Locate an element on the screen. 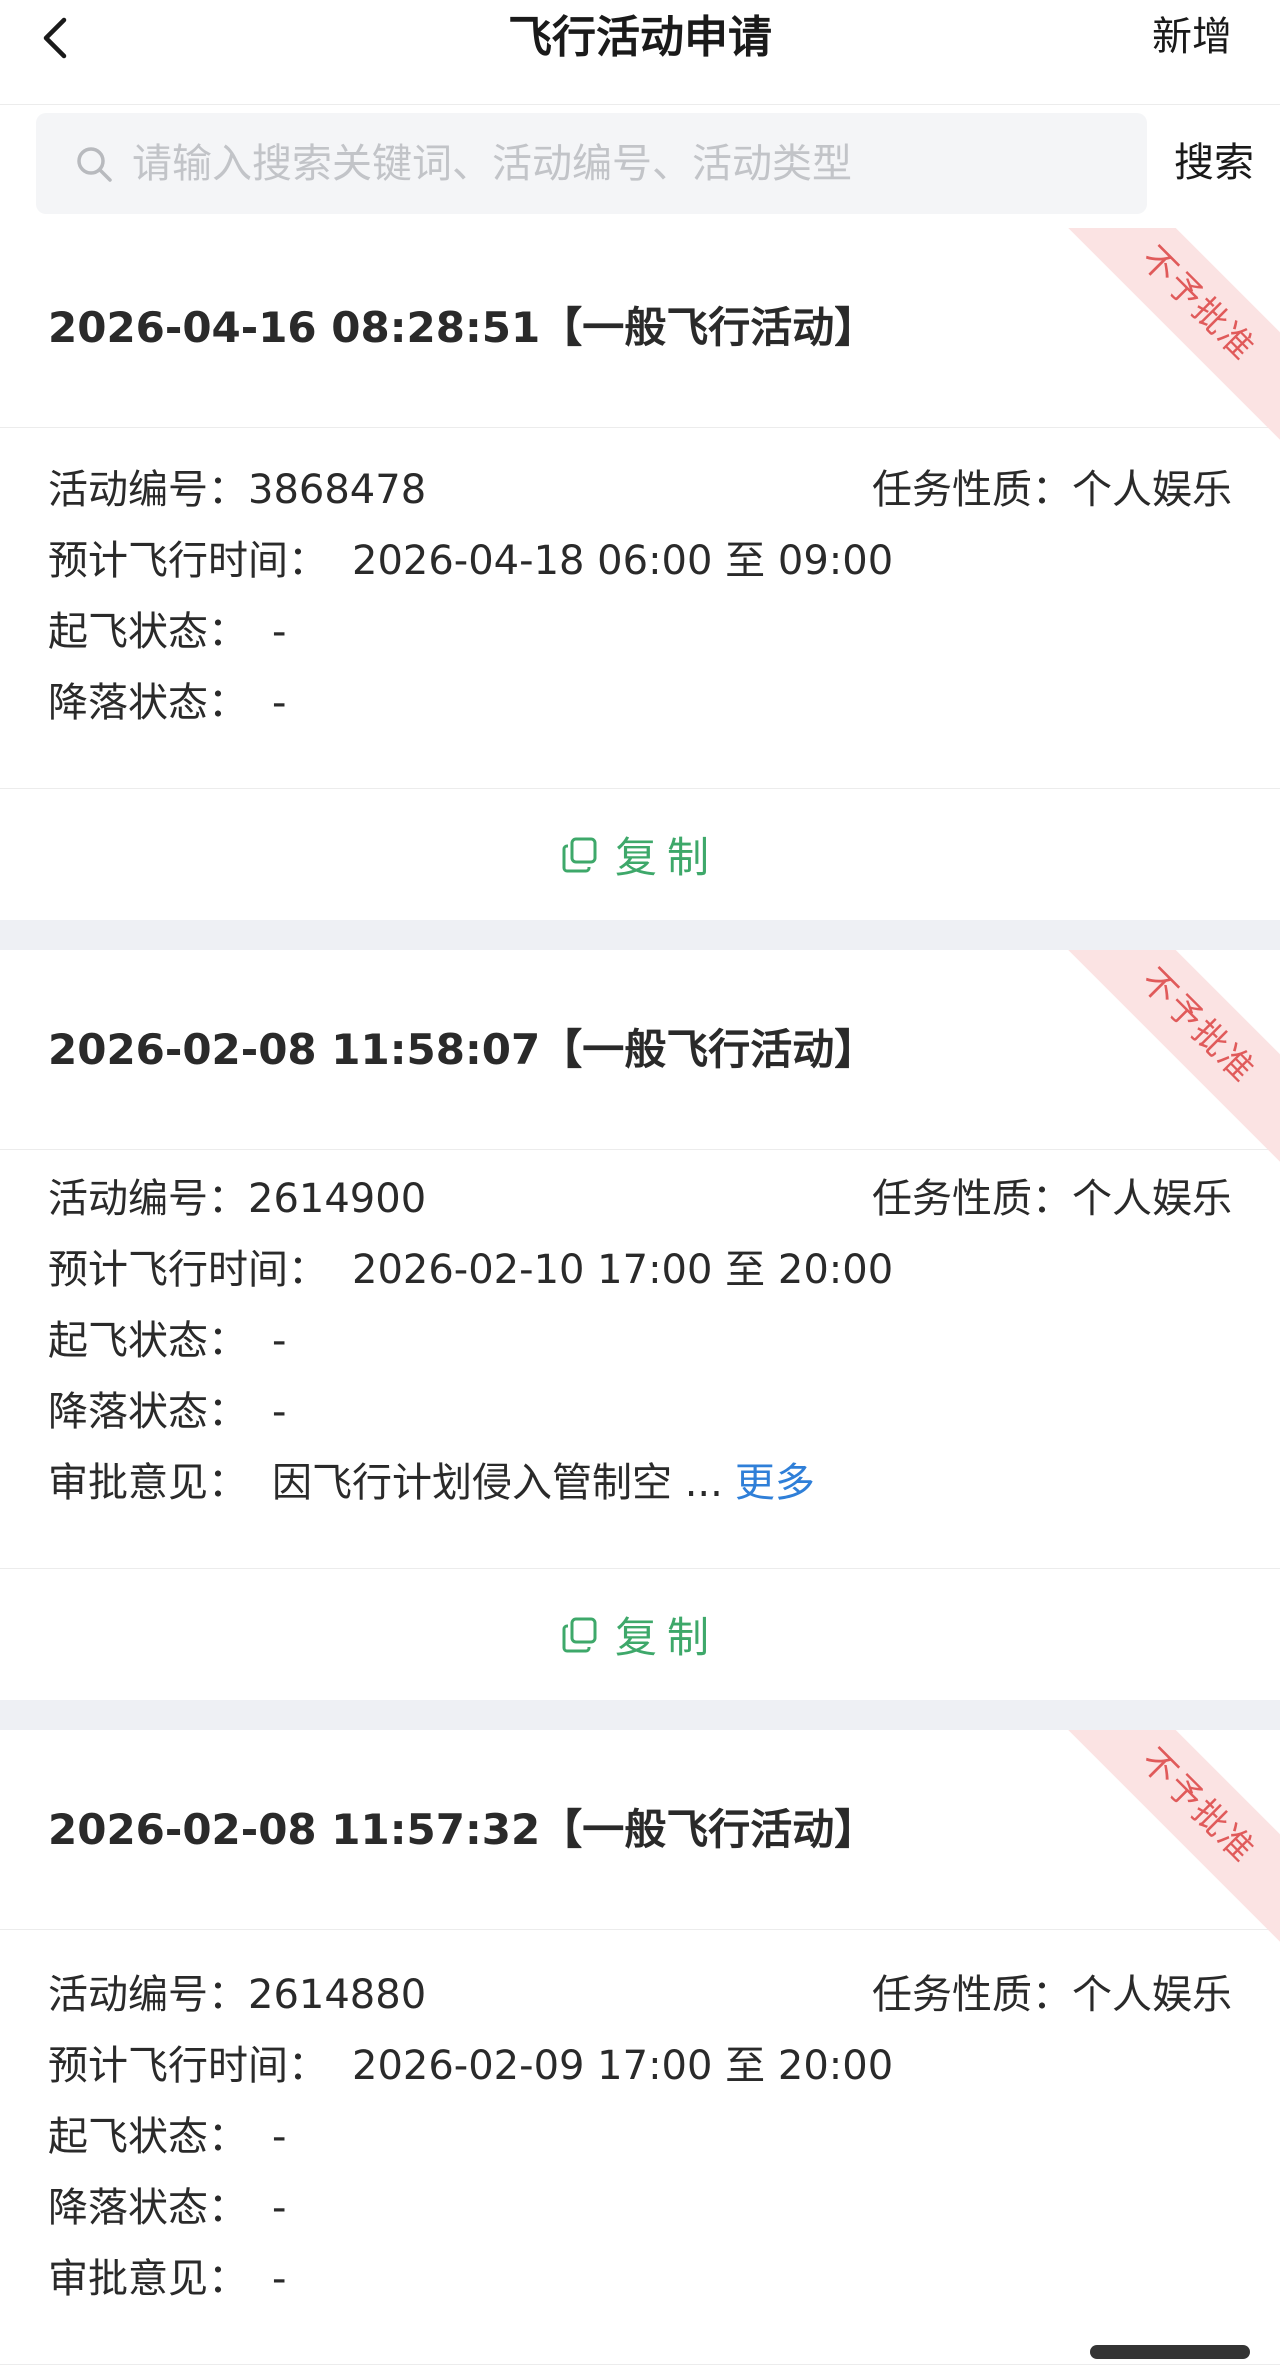  planned-time-value: 2026-02-10 17:00 至 20:00 is located at coordinates (623, 1270).